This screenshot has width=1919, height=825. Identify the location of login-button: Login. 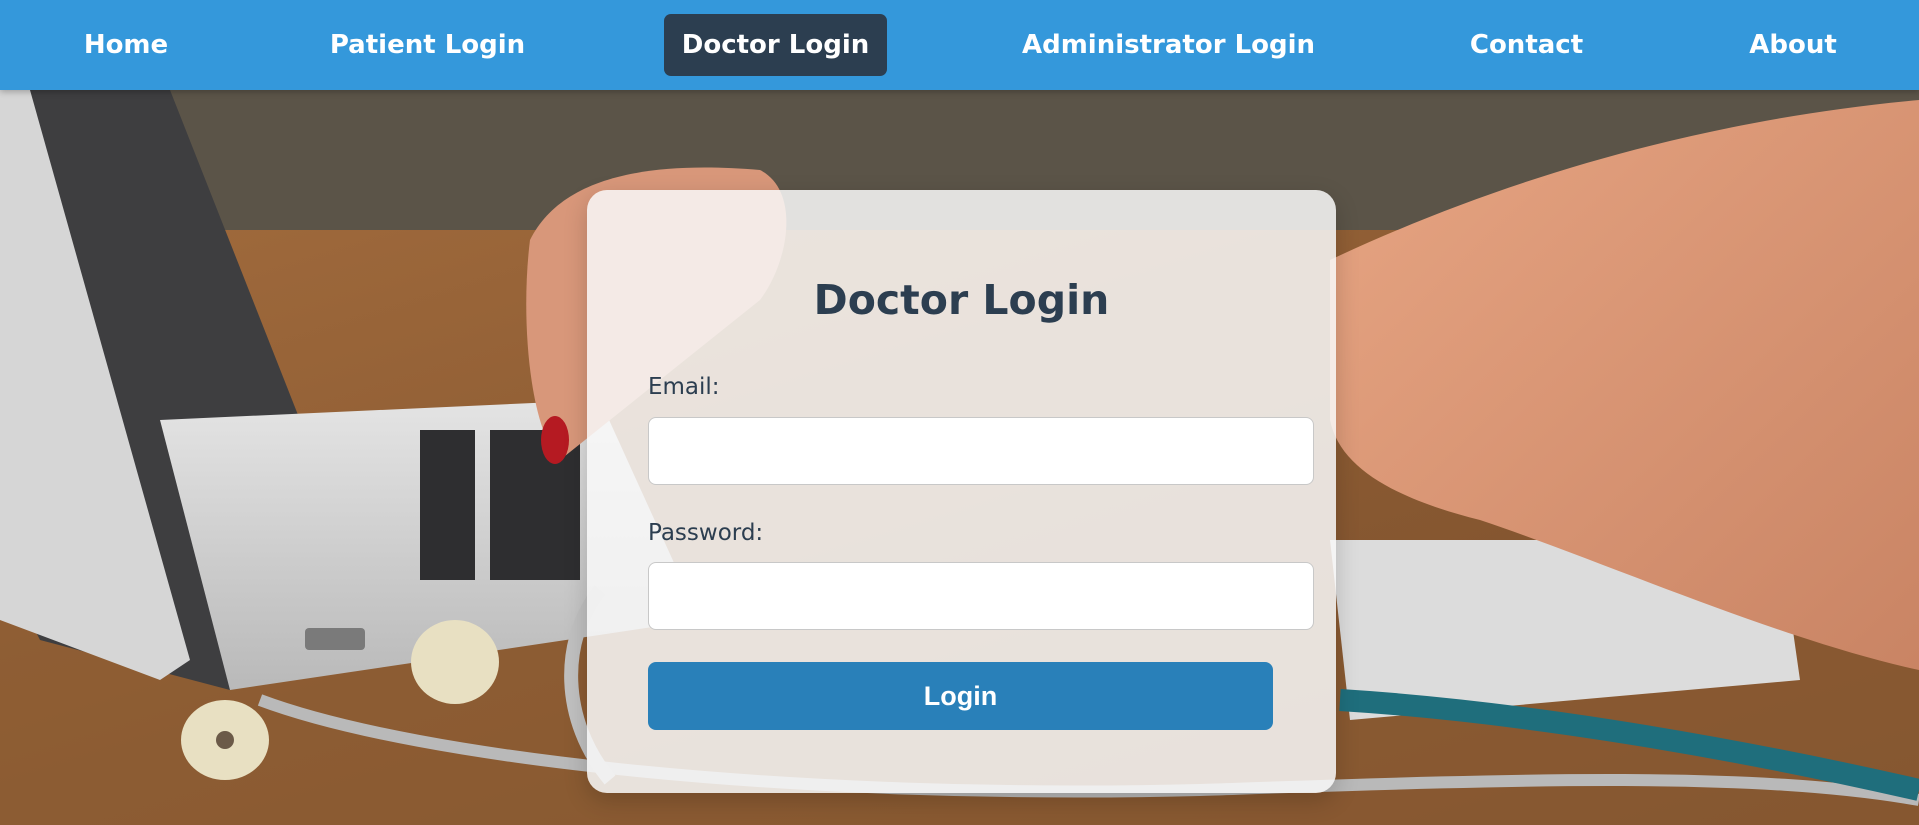
(960, 696).